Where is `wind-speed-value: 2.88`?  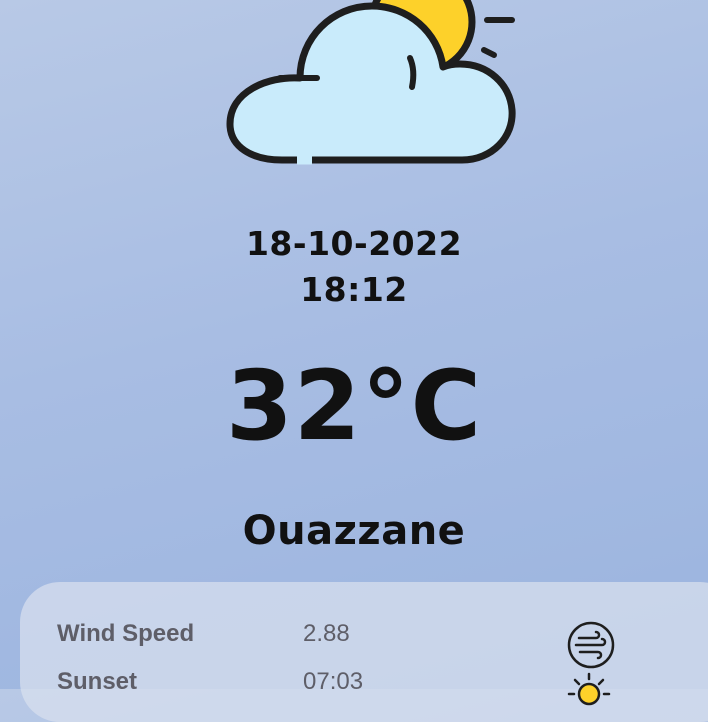
wind-speed-value: 2.88 is located at coordinates (326, 633).